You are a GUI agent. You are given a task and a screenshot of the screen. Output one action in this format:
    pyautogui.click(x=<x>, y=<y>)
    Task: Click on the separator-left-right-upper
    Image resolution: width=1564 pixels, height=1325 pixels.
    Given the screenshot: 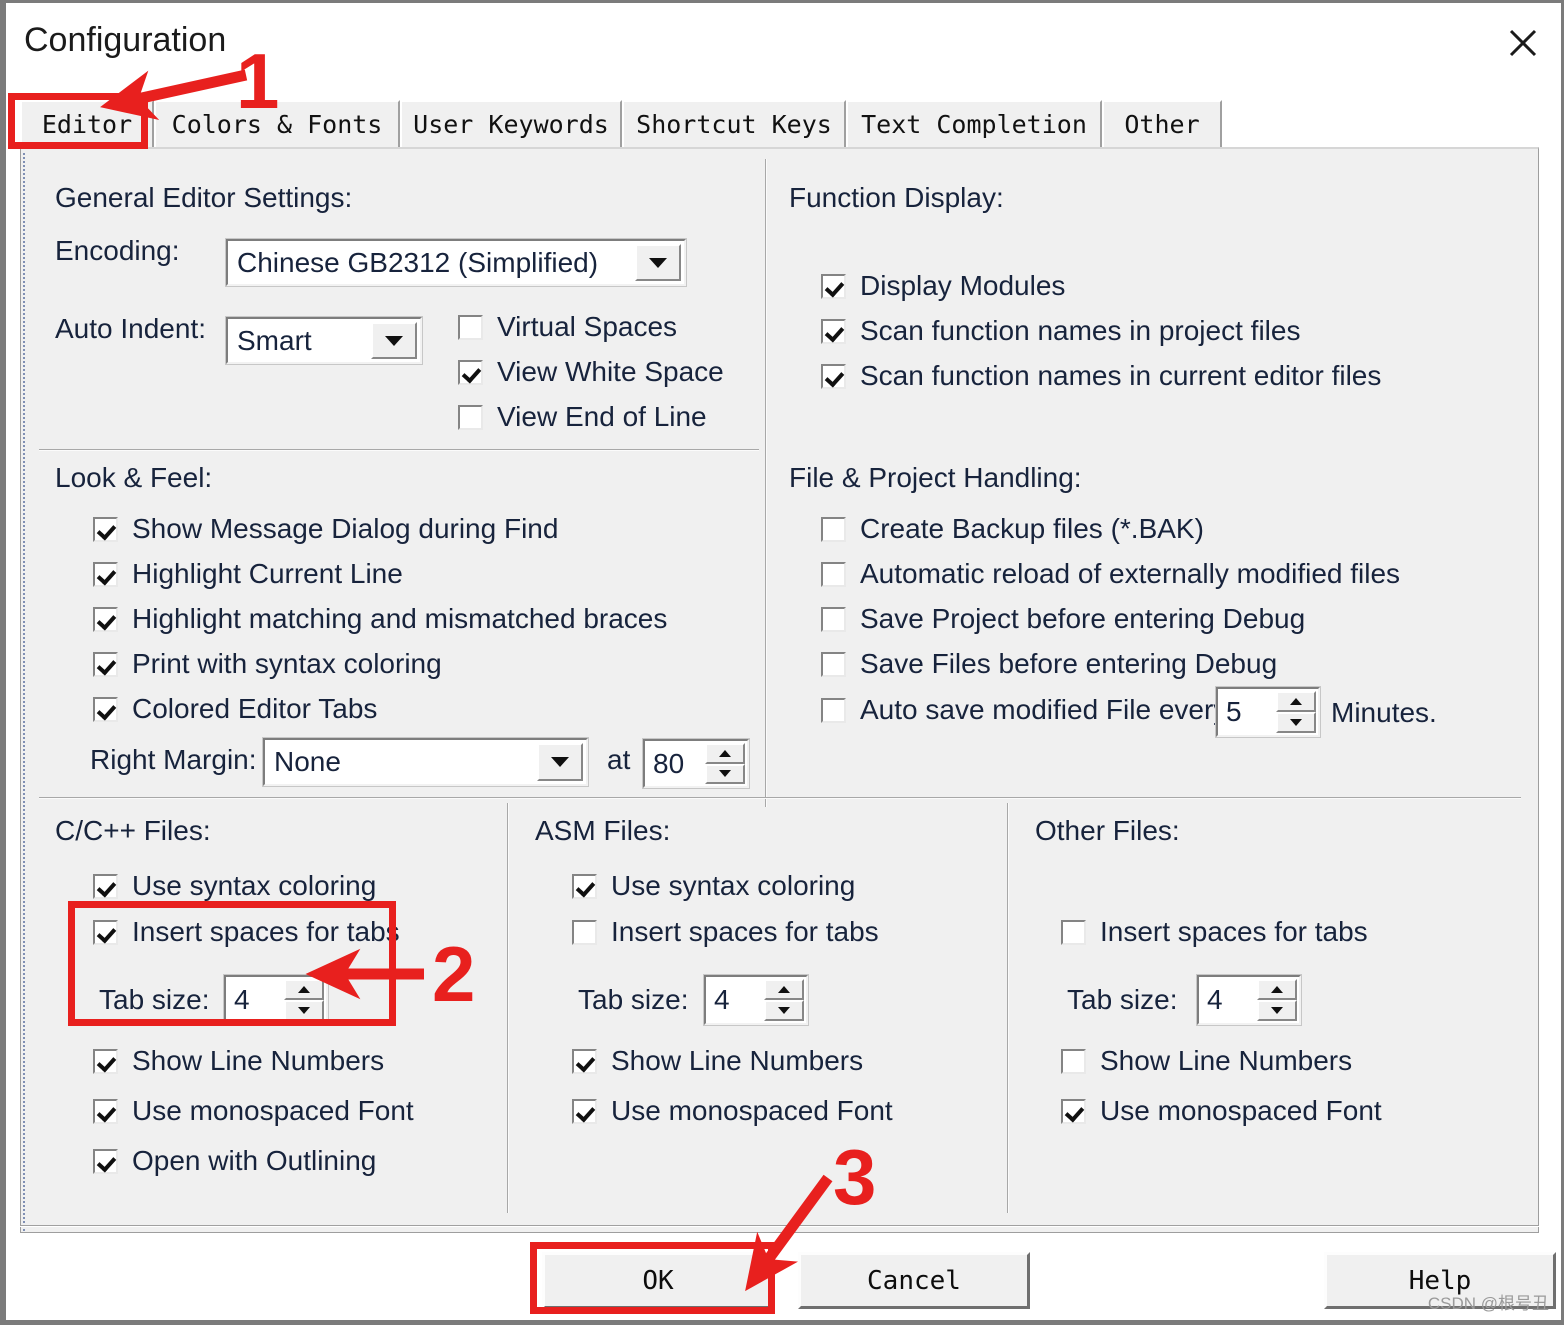 What is the action you would take?
    pyautogui.click(x=766, y=483)
    